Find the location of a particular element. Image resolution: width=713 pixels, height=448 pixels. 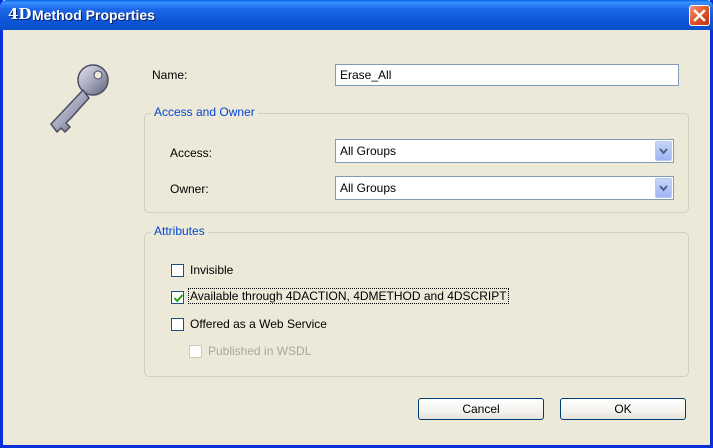

access-dropdown-button is located at coordinates (663, 151).